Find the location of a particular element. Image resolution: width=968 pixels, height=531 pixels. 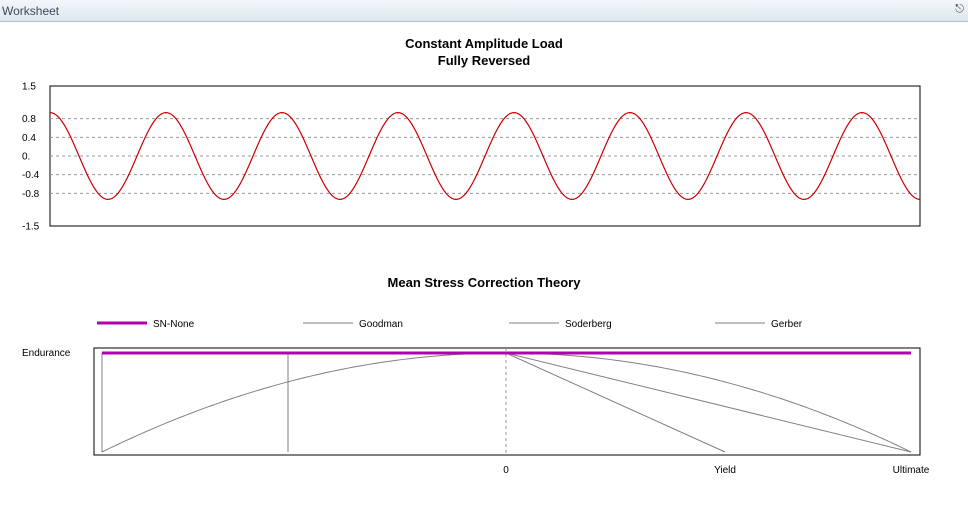

y-tick-label: -0.4 is located at coordinates (31, 175).